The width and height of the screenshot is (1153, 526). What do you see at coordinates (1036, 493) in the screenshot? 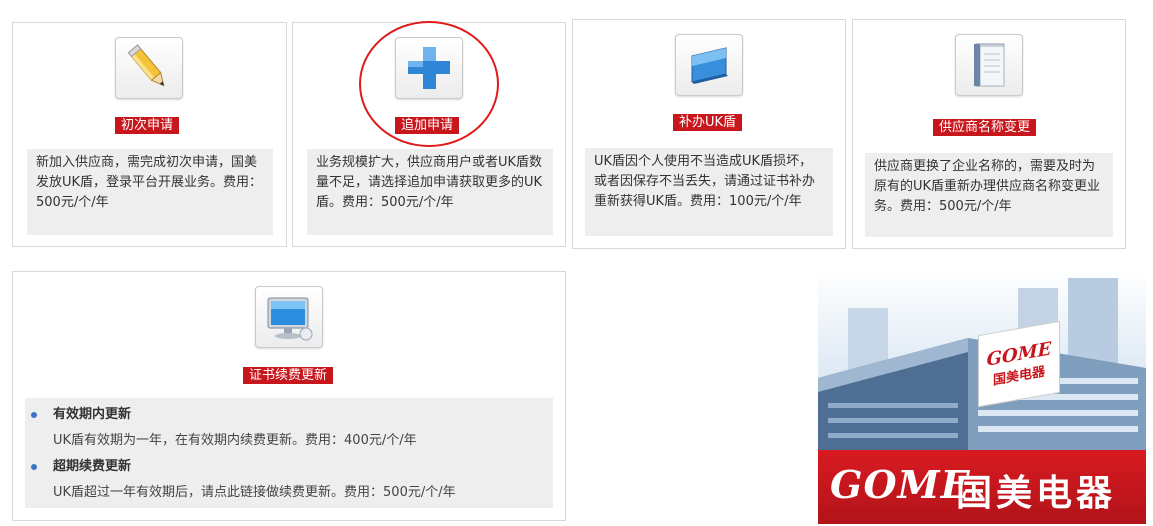
I see `gome-name: 国美电器` at bounding box center [1036, 493].